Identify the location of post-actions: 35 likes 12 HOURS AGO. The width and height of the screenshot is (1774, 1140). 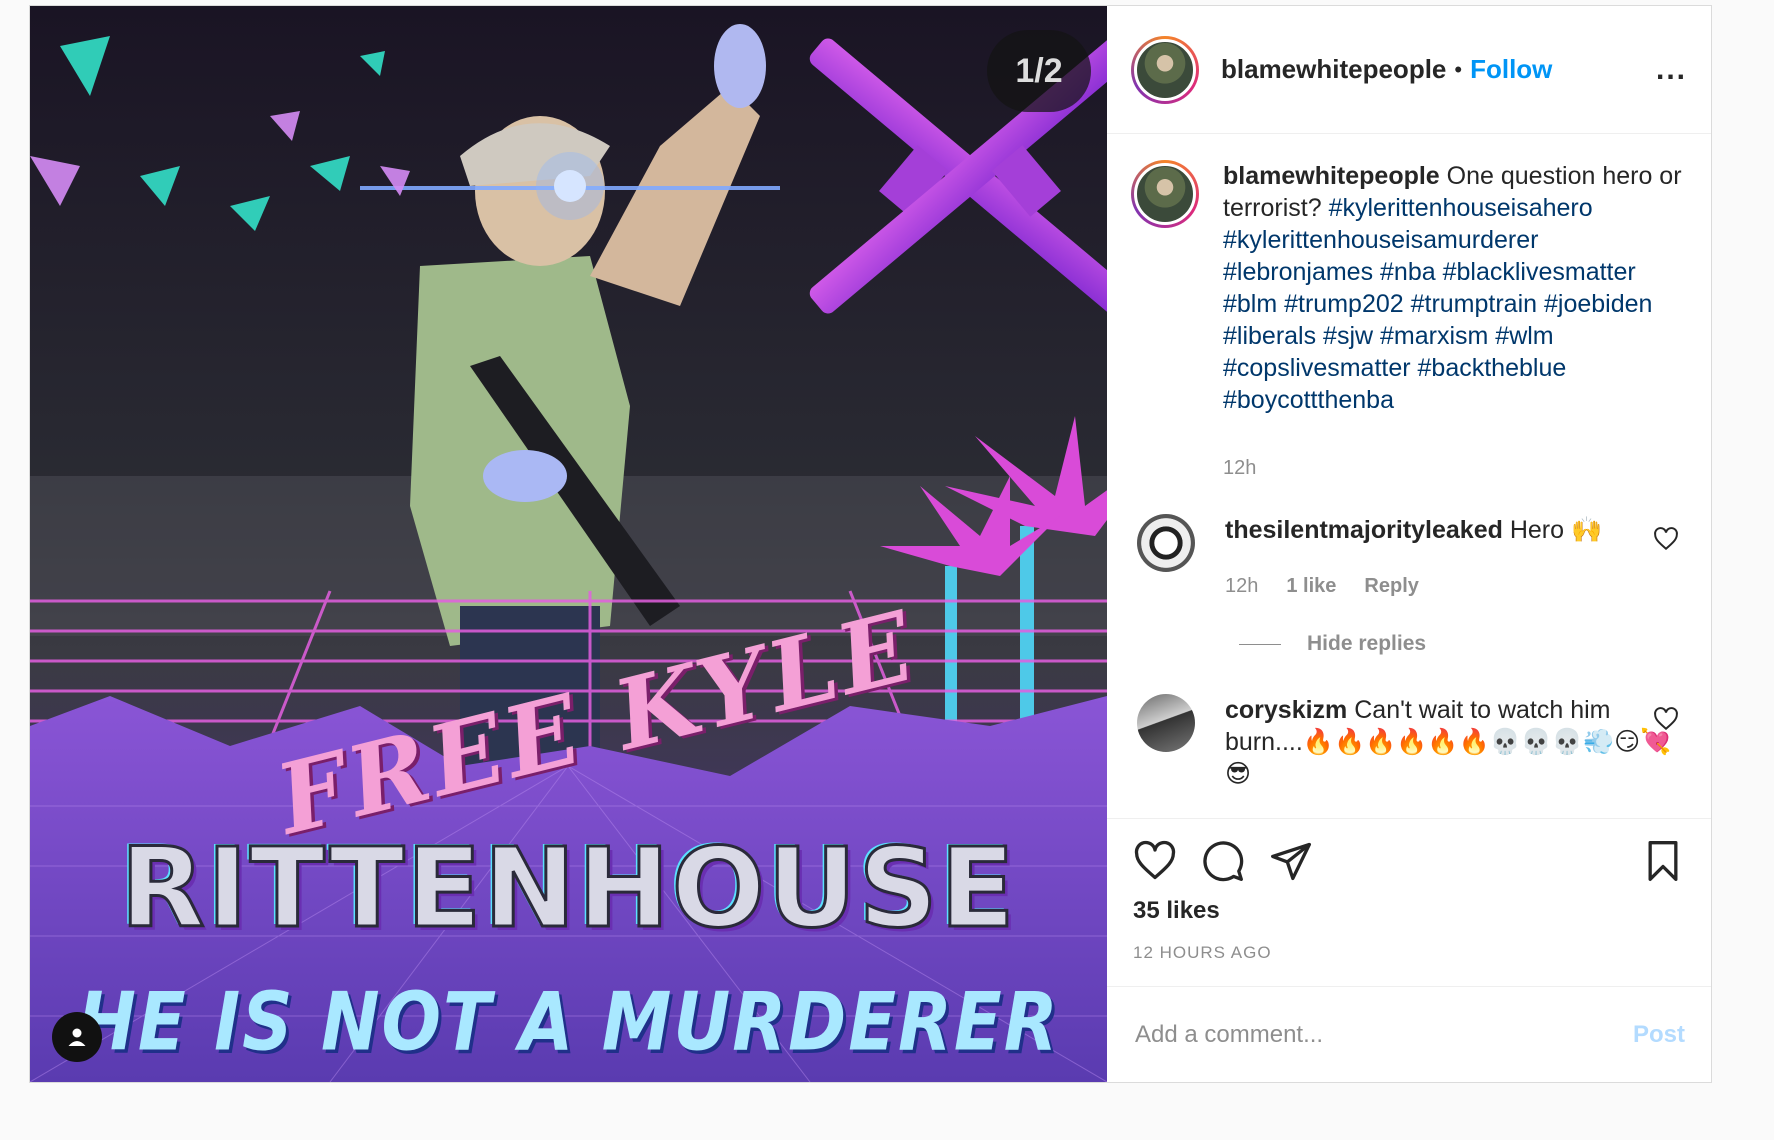
(1409, 902).